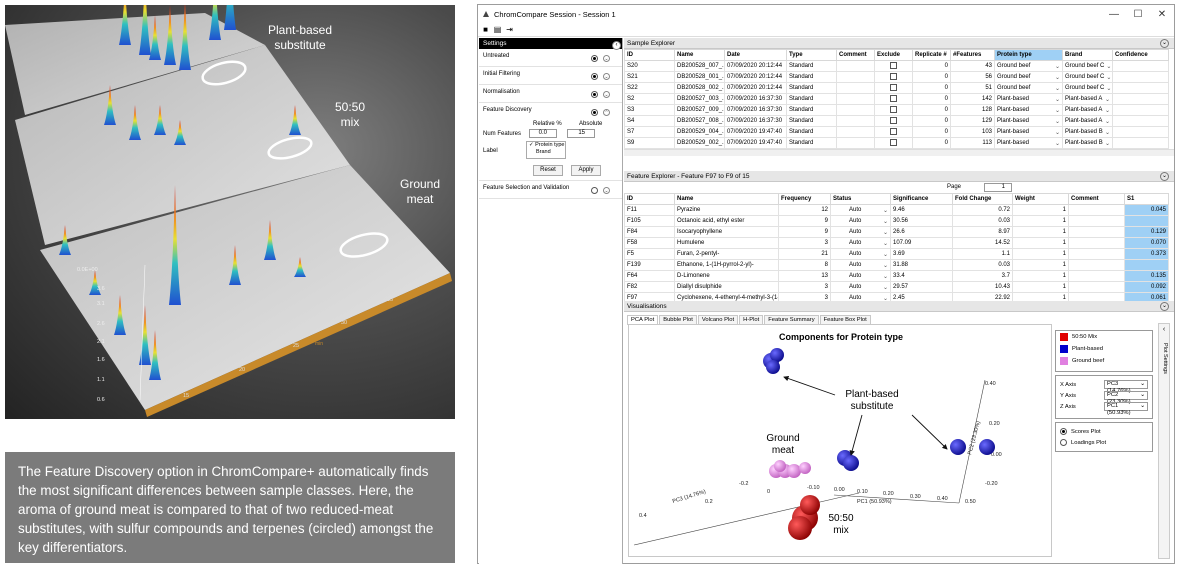  What do you see at coordinates (982, 199) in the screenshot?
I see `column-header-fold-change: Fold Change` at bounding box center [982, 199].